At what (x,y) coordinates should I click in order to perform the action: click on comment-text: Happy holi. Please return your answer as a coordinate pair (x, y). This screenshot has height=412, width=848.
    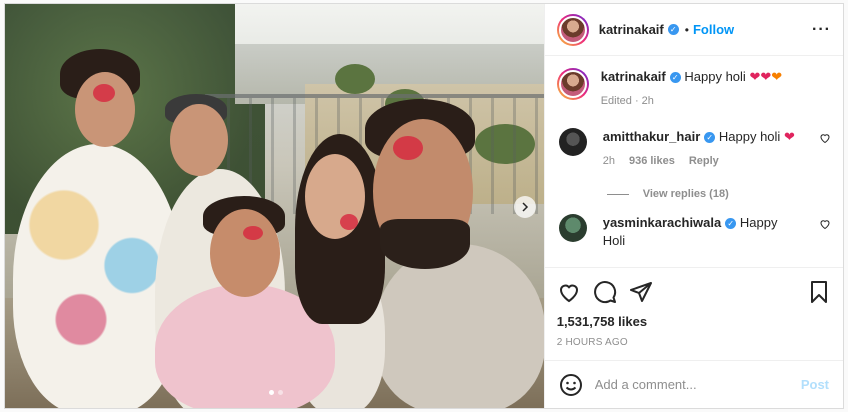
    Looking at the image, I should click on (749, 136).